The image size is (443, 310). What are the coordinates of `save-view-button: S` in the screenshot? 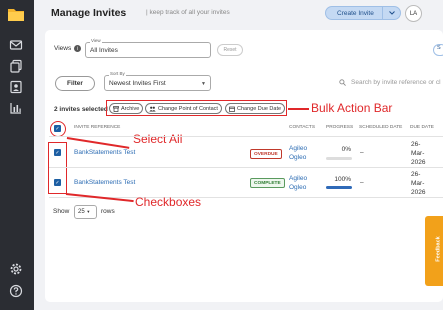 It's located at (438, 50).